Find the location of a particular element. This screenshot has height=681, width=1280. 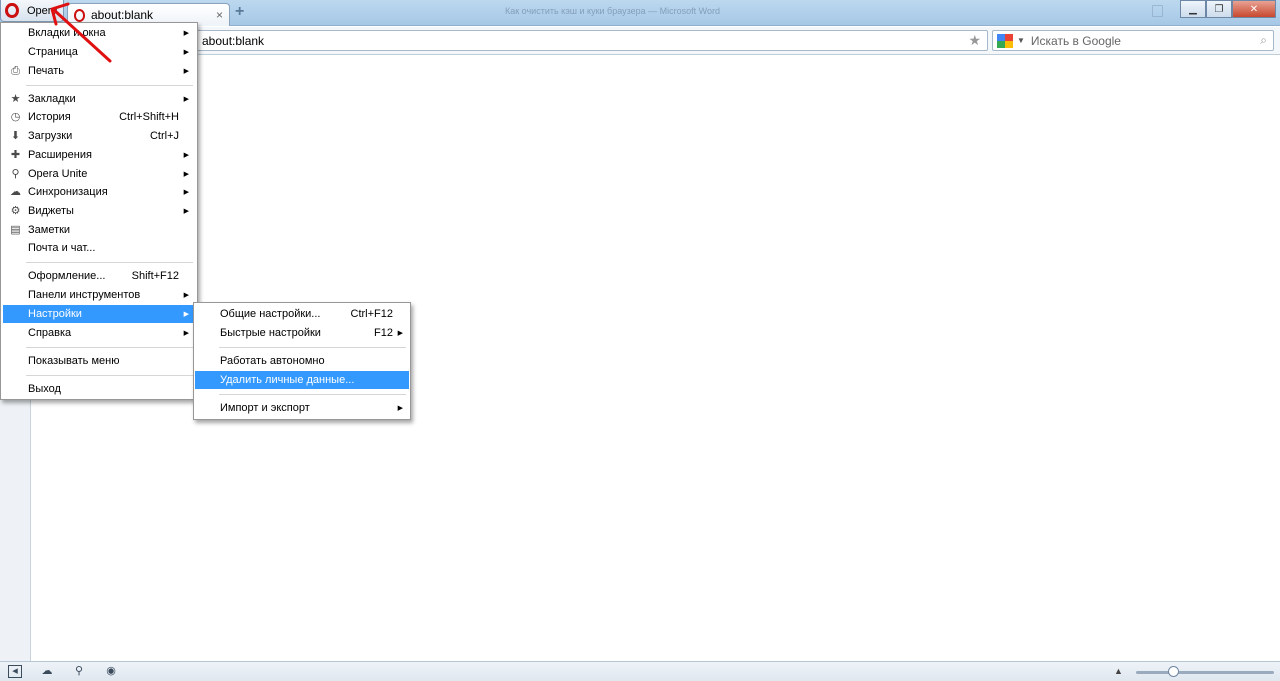

maximize-button: ❐ is located at coordinates (1219, 9).